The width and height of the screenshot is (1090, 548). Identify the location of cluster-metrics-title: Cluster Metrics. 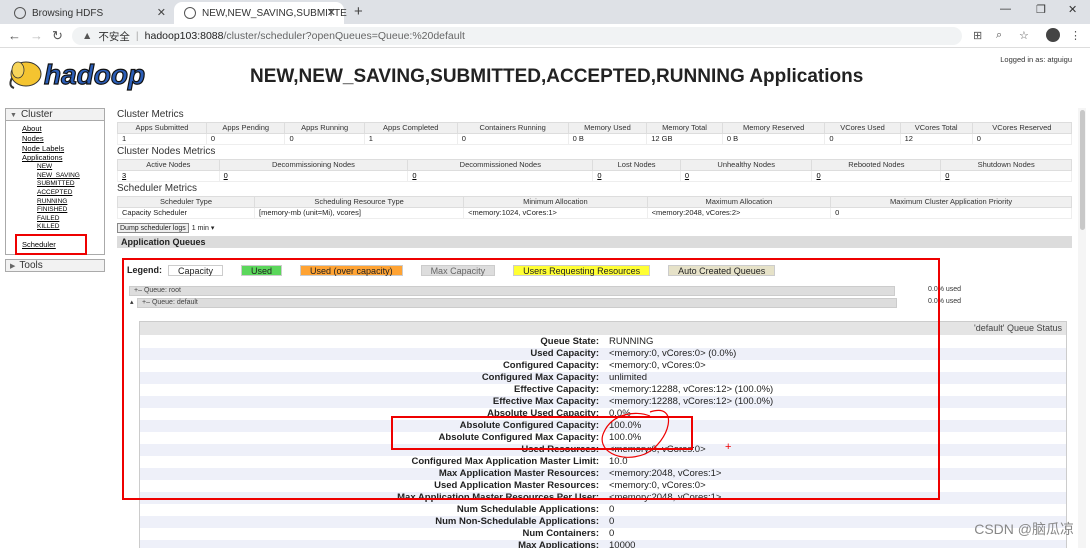
(150, 114).